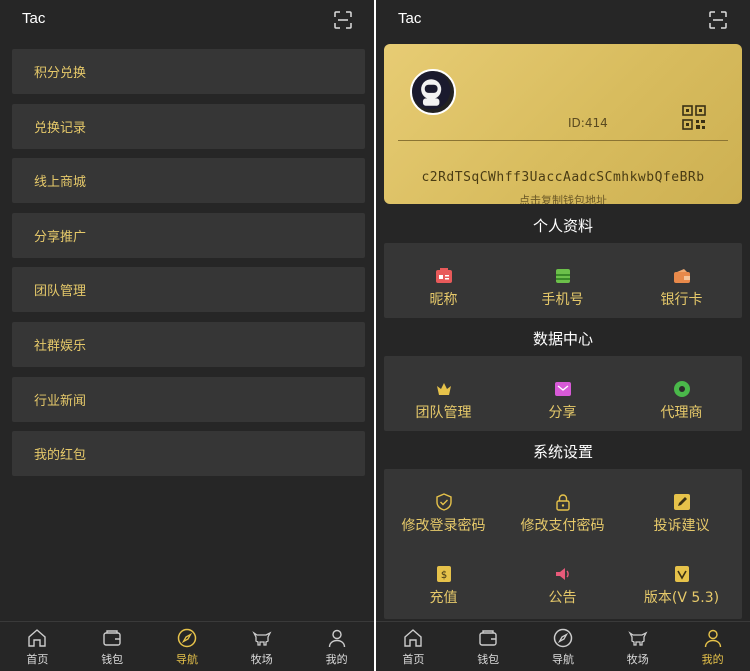  Describe the element at coordinates (681, 514) in the screenshot. I see `feedback-button: 投诉建议` at that location.